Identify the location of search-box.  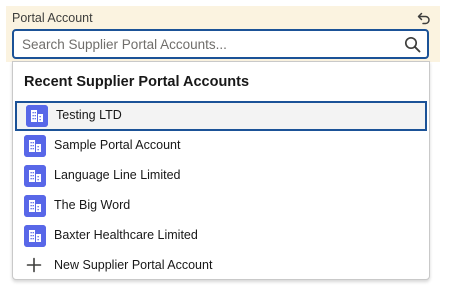
(220, 44).